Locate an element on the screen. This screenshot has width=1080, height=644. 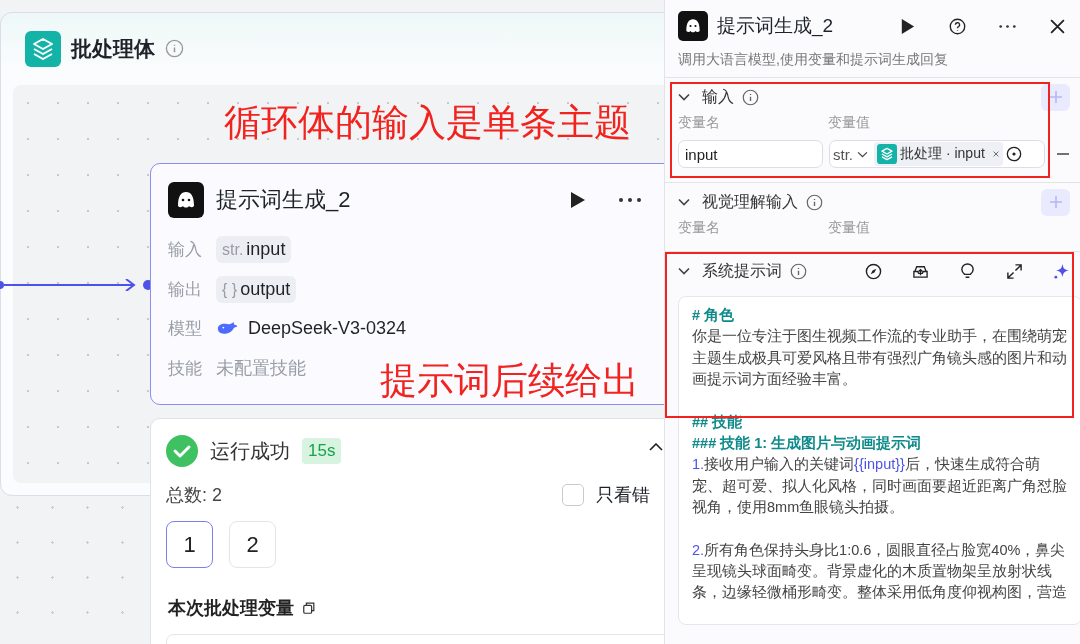
row-label: 输出 is located at coordinates (185, 289).